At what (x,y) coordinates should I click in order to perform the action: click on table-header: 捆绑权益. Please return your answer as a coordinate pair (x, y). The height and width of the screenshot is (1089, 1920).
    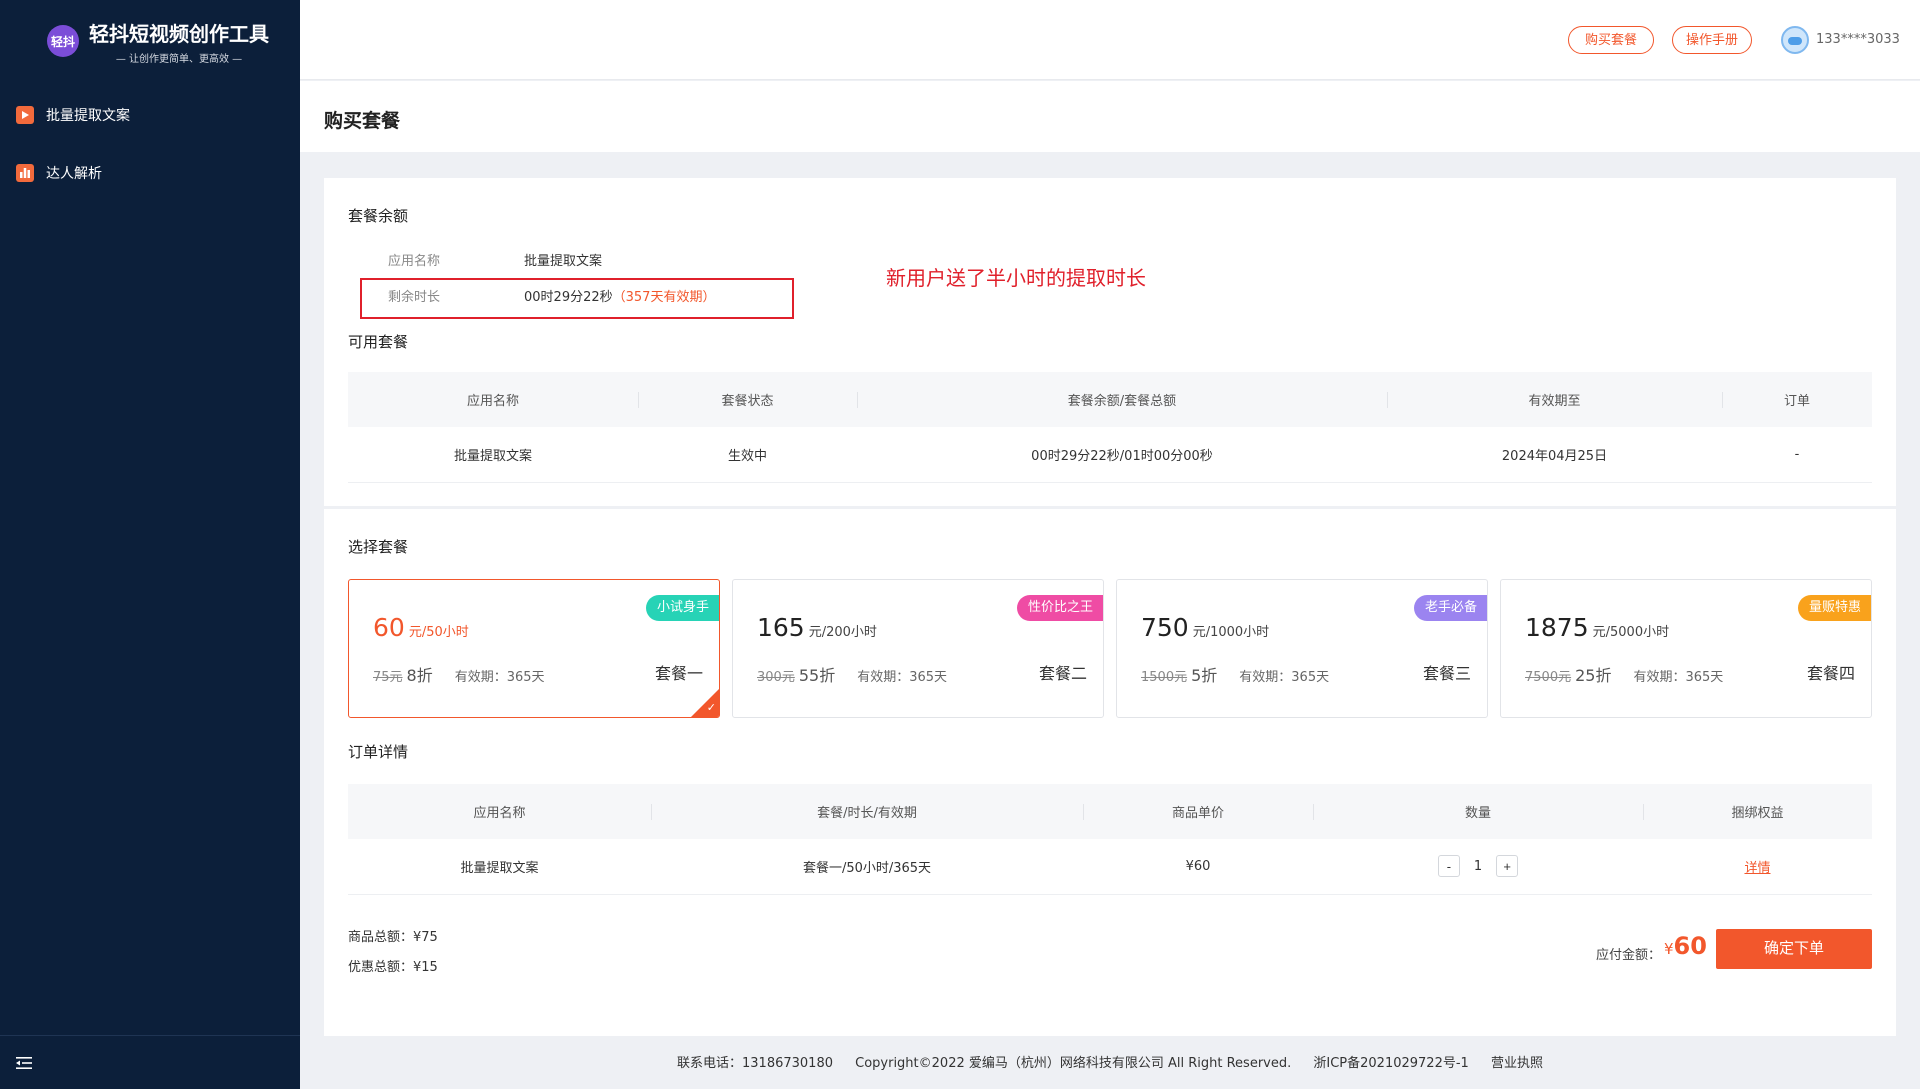
    Looking at the image, I should click on (1757, 811).